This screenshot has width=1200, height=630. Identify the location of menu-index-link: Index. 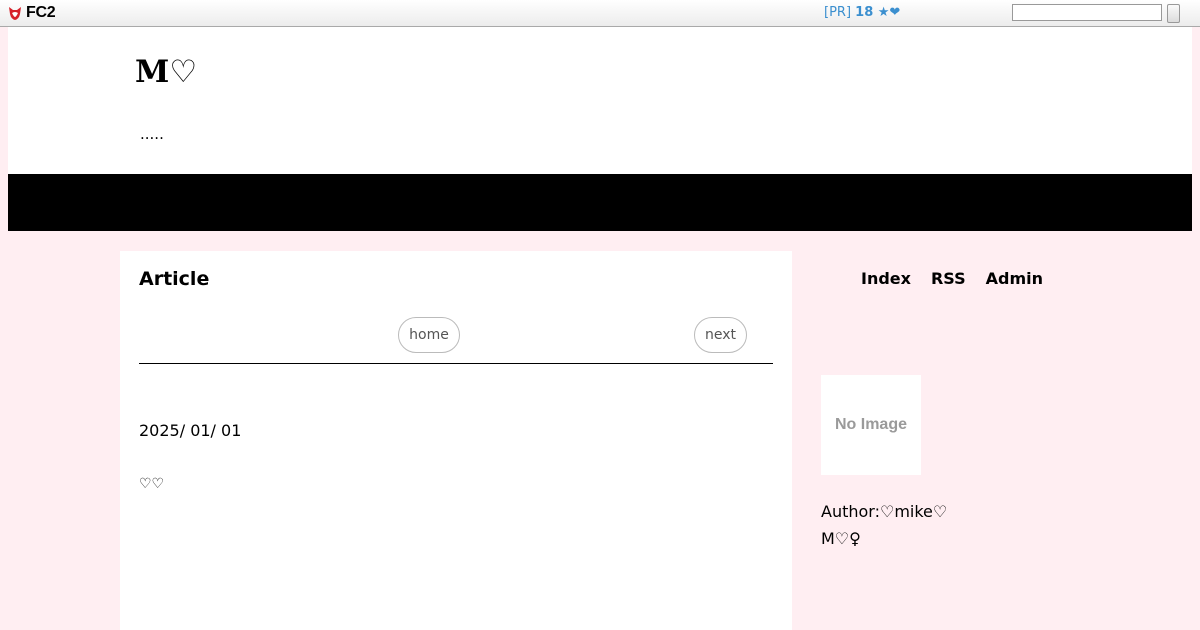
(886, 278).